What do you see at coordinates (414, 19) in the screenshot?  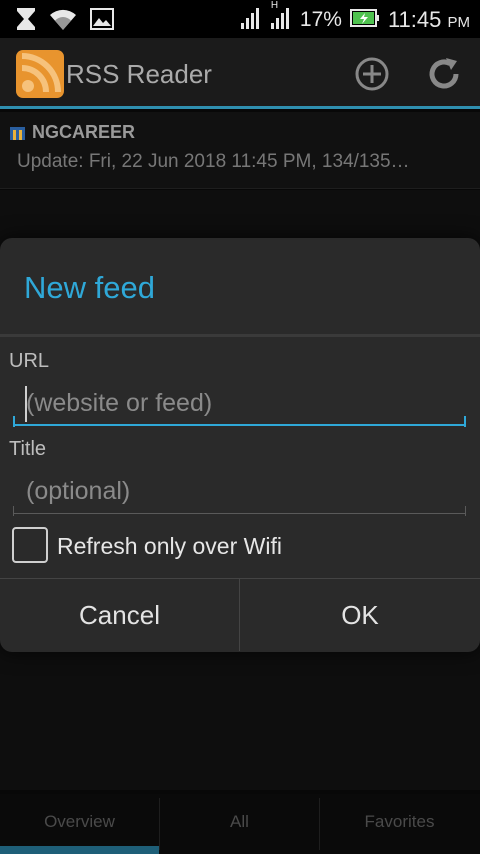 I see `clock-time: 11:45` at bounding box center [414, 19].